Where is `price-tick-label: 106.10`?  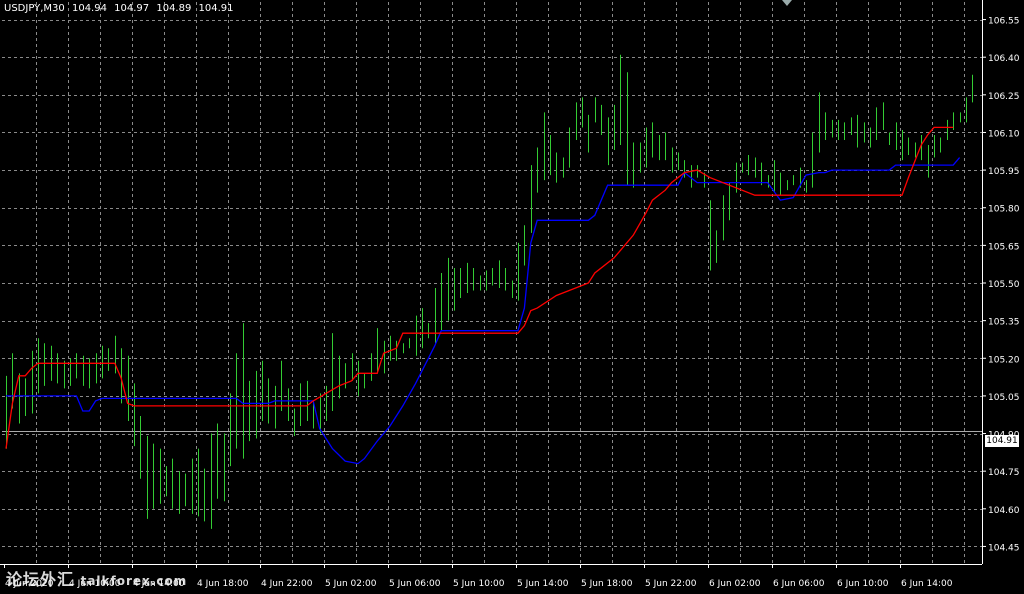 price-tick-label: 106.10 is located at coordinates (1004, 134).